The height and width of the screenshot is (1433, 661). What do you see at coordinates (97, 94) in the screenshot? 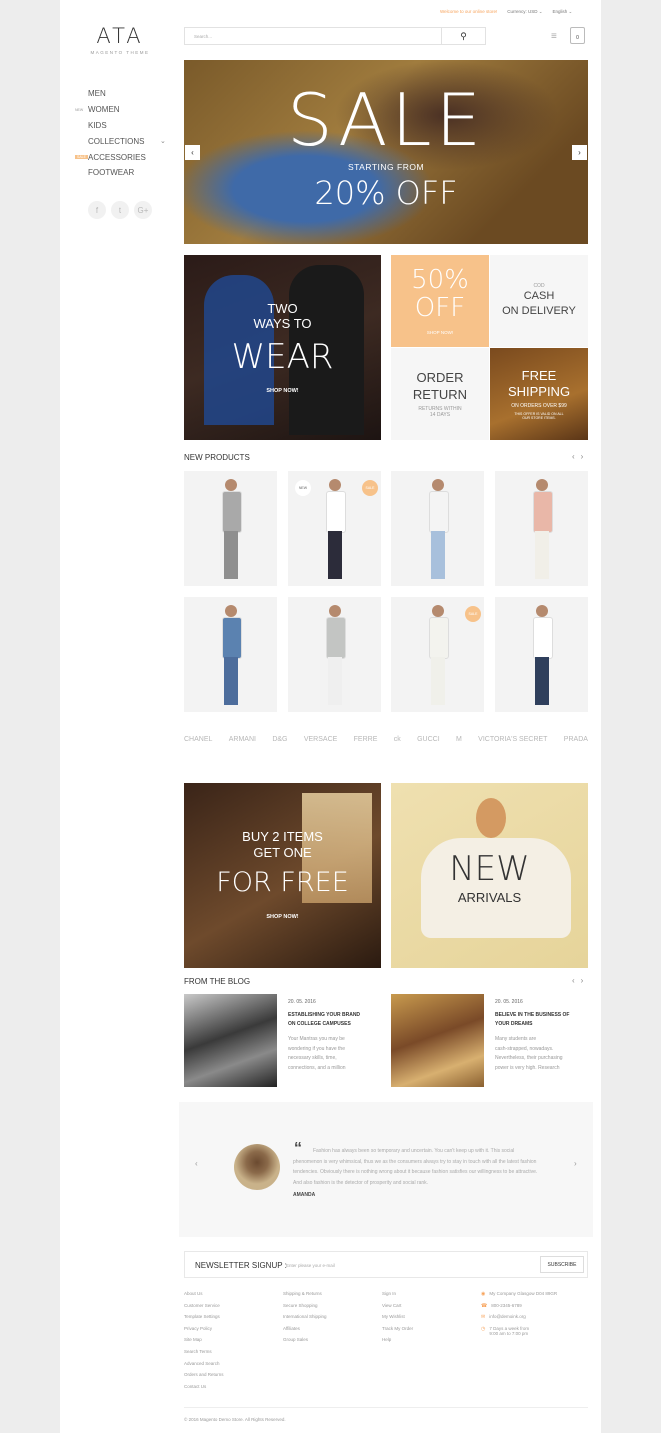
I see `nav-label: MEN` at bounding box center [97, 94].